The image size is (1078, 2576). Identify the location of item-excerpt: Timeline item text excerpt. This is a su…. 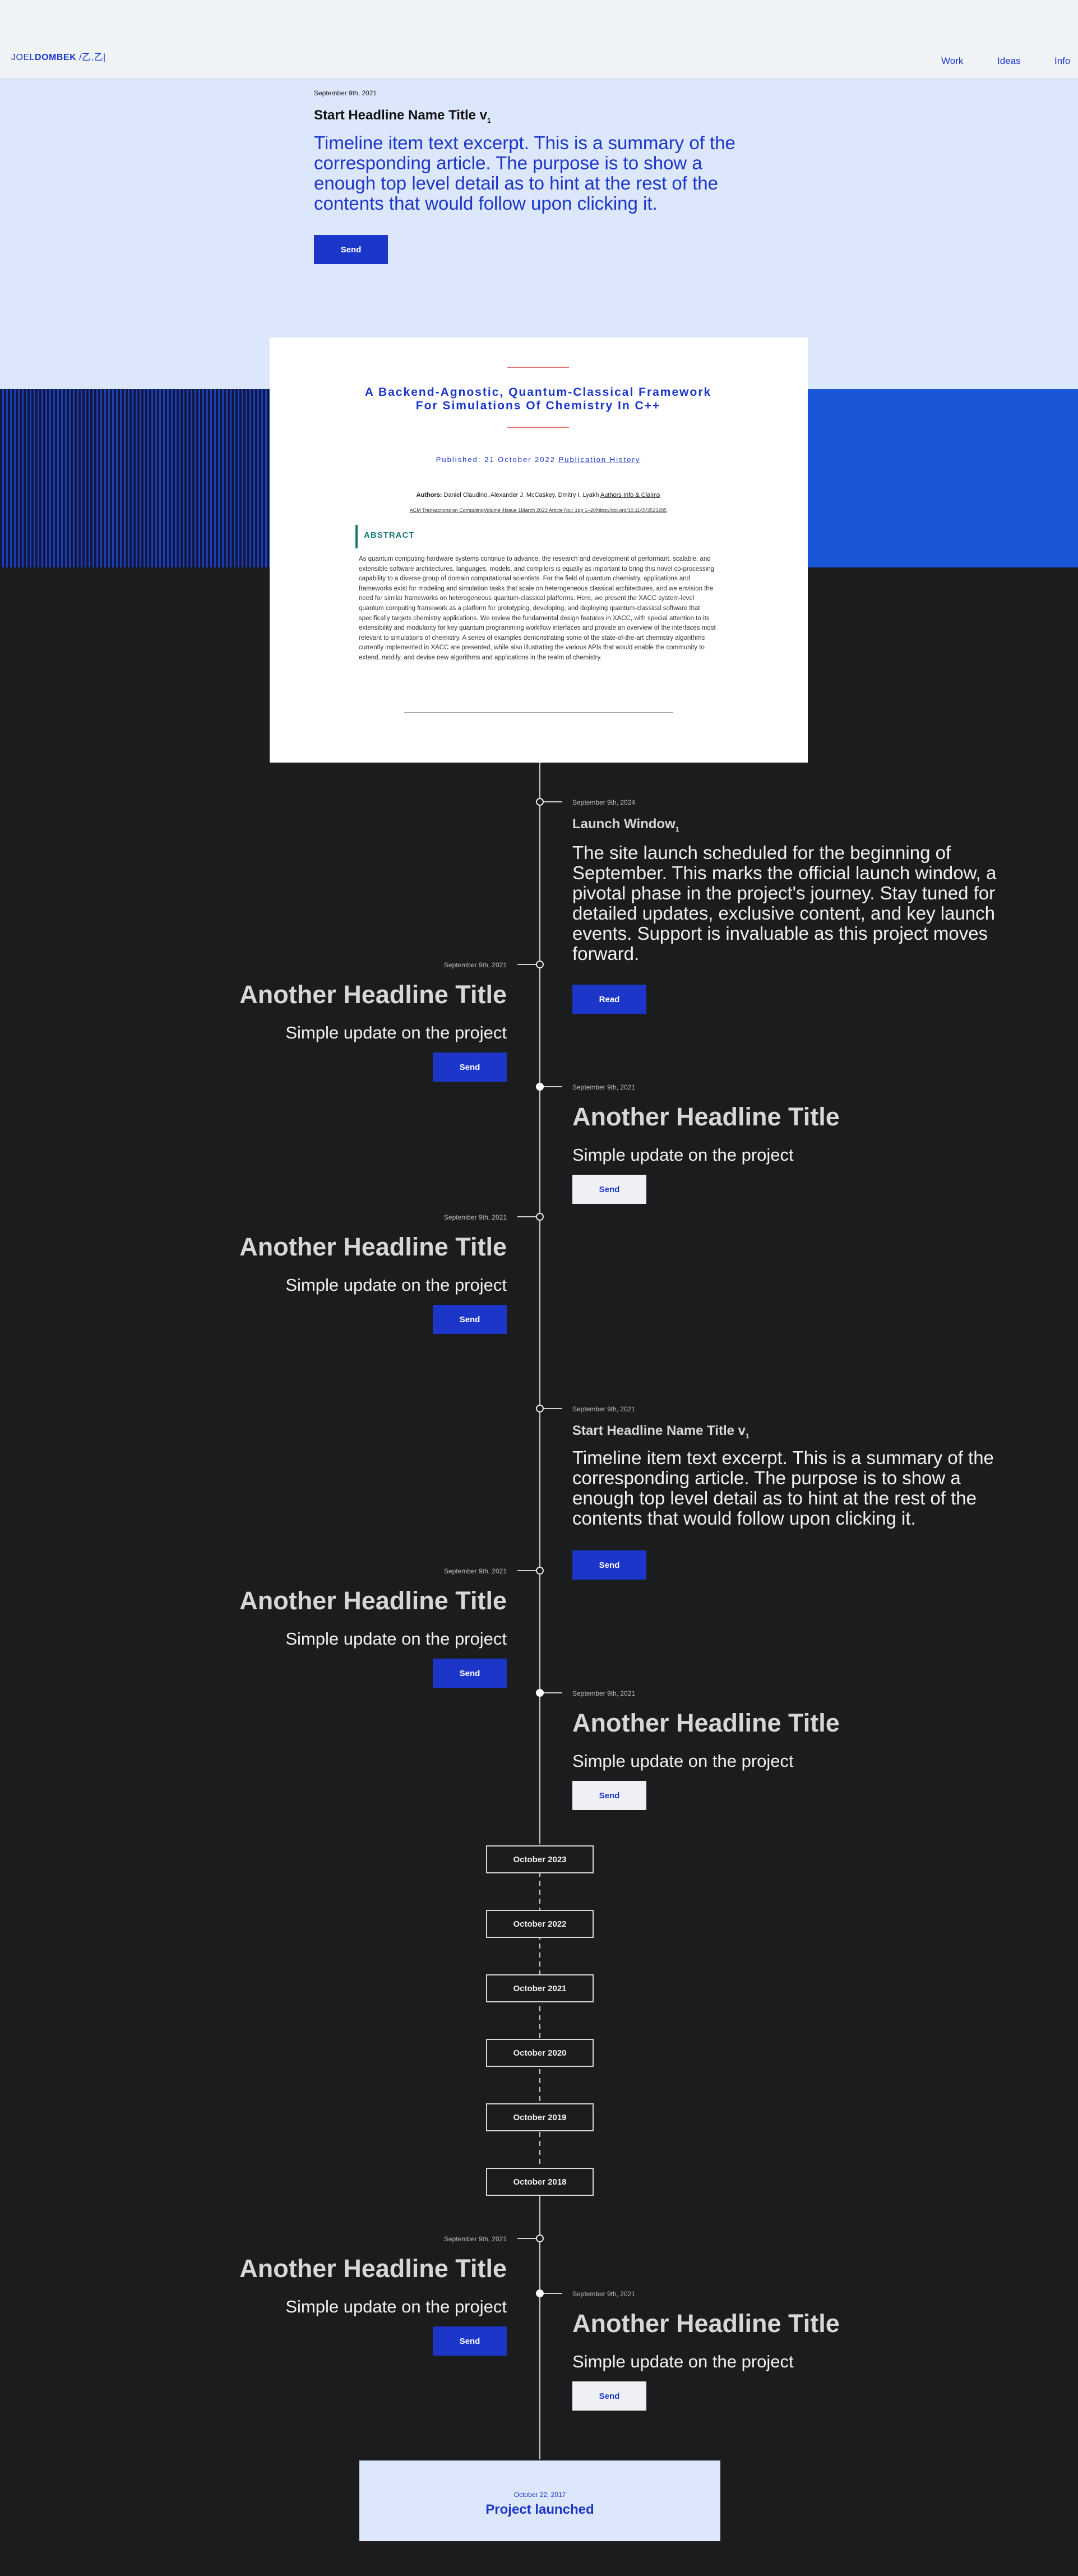
(783, 1488).